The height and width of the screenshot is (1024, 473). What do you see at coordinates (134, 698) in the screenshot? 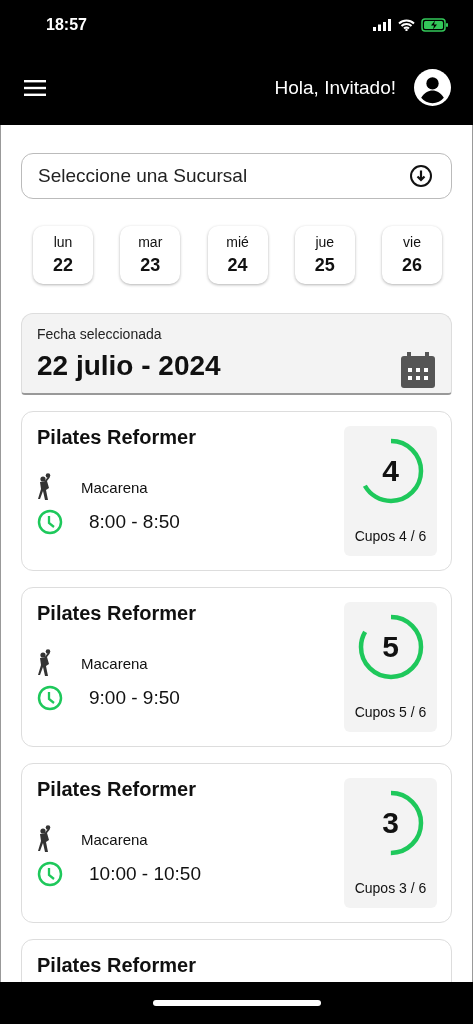
I see `class-time: 9:00 - 9:50` at bounding box center [134, 698].